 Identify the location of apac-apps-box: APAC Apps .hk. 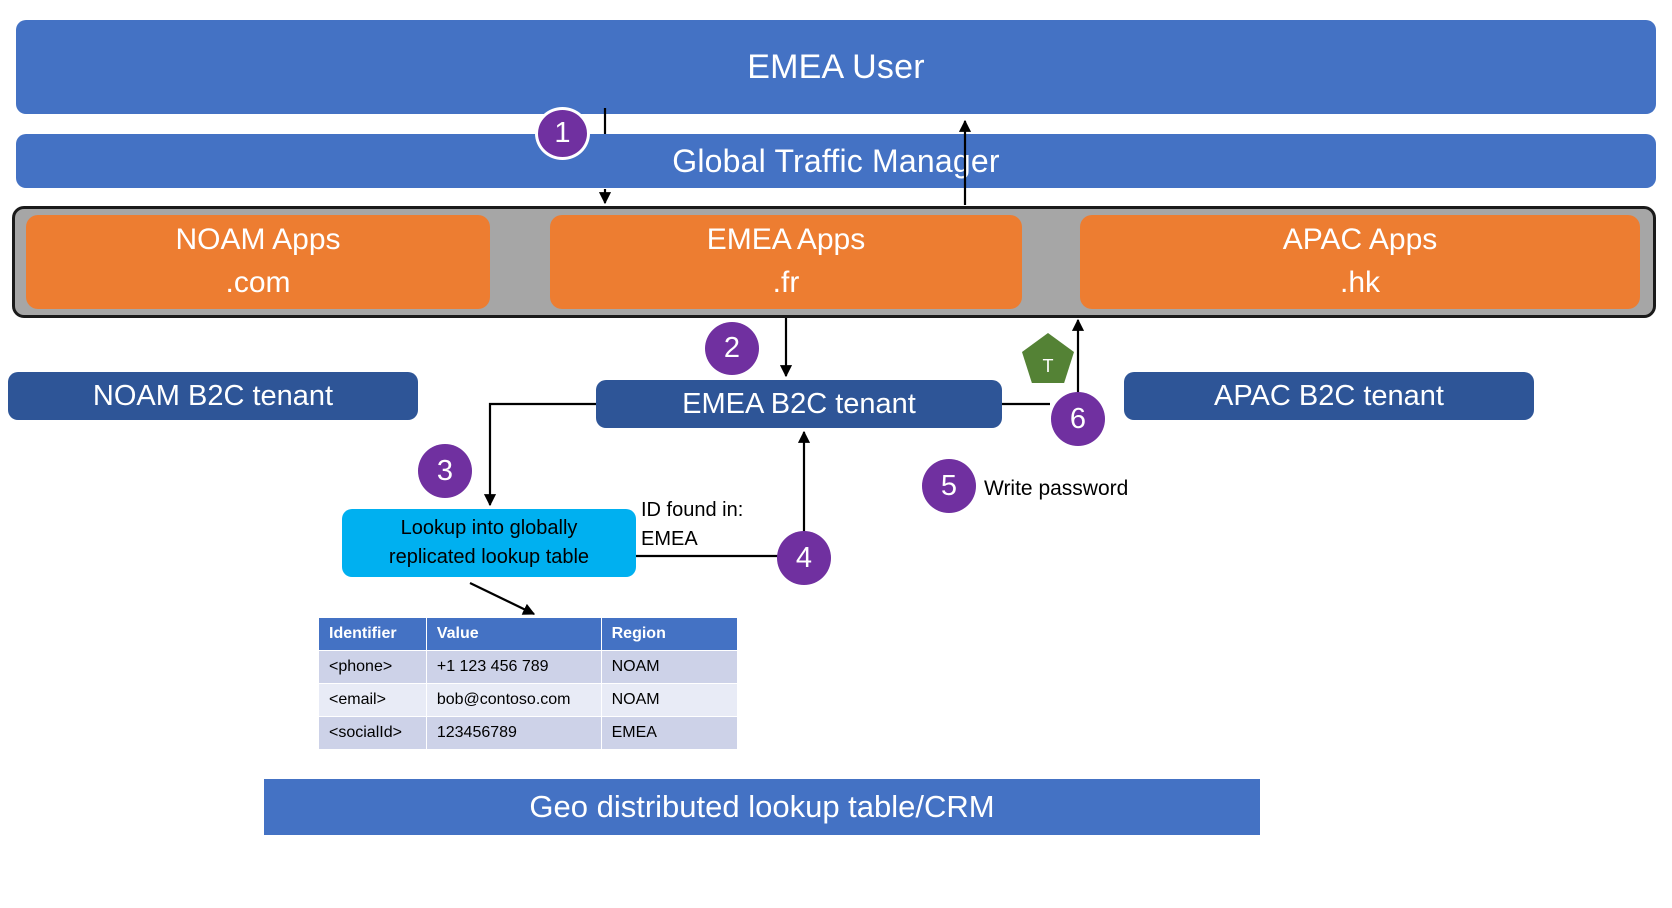
(1360, 262).